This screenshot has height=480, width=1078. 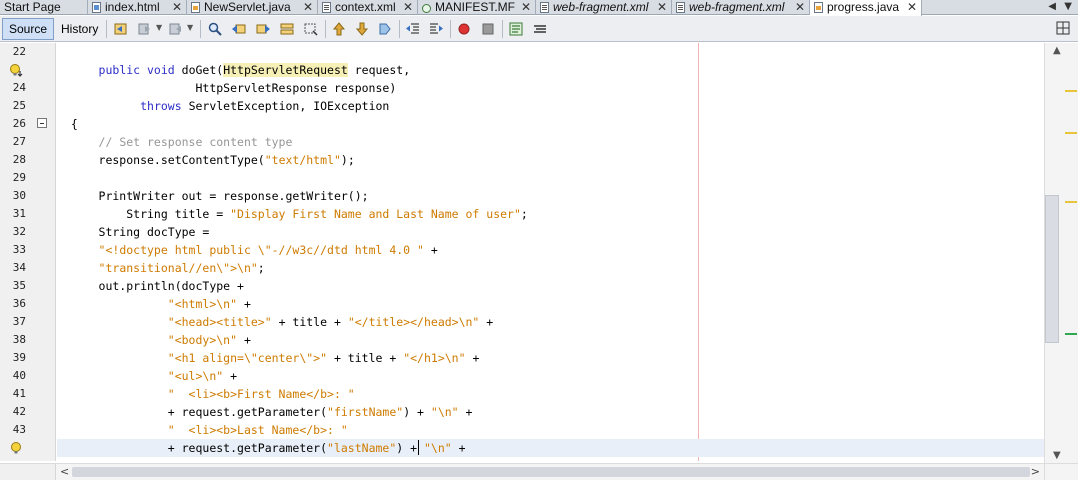 What do you see at coordinates (1063, 28) in the screenshot?
I see `toolbar-expand-icon` at bounding box center [1063, 28].